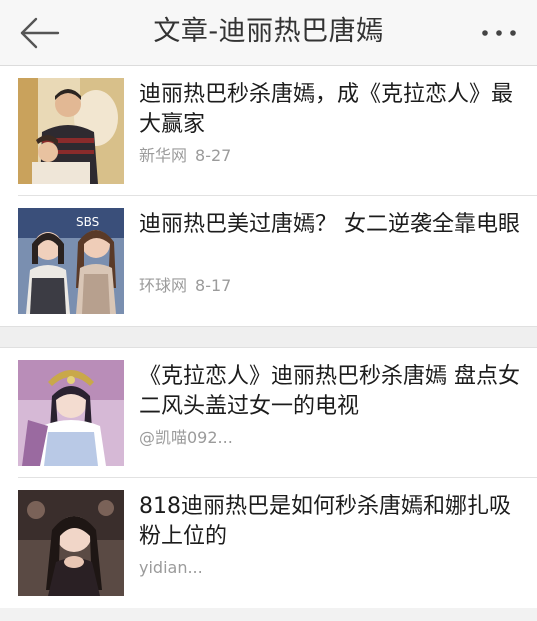 This screenshot has width=537, height=621. What do you see at coordinates (163, 155) in the screenshot?
I see `article-source: 新华网` at bounding box center [163, 155].